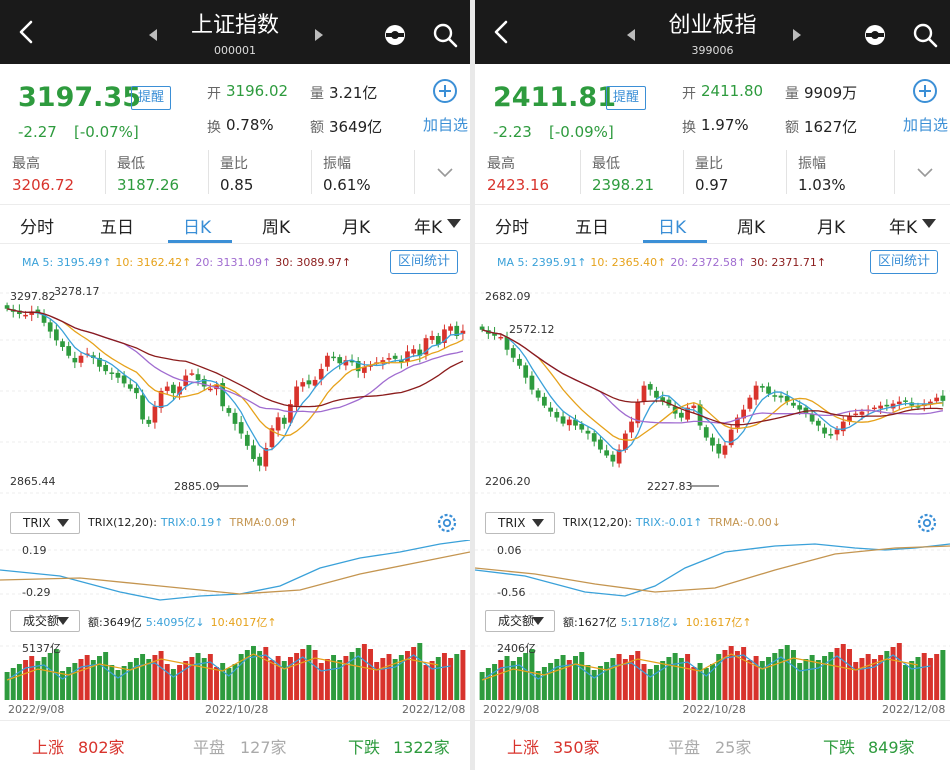 This screenshot has width=950, height=770. I want to click on trix-value: TRIX:0.19↑, so click(192, 522).